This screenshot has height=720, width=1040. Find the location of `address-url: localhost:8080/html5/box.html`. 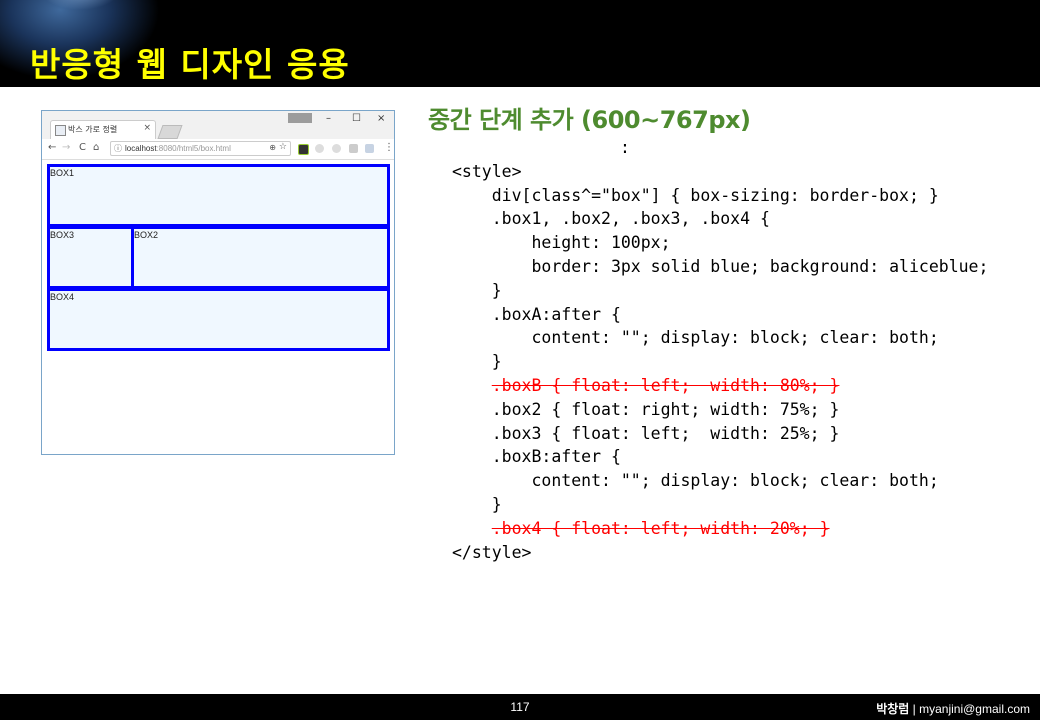

address-url: localhost:8080/html5/box.html is located at coordinates (178, 148).